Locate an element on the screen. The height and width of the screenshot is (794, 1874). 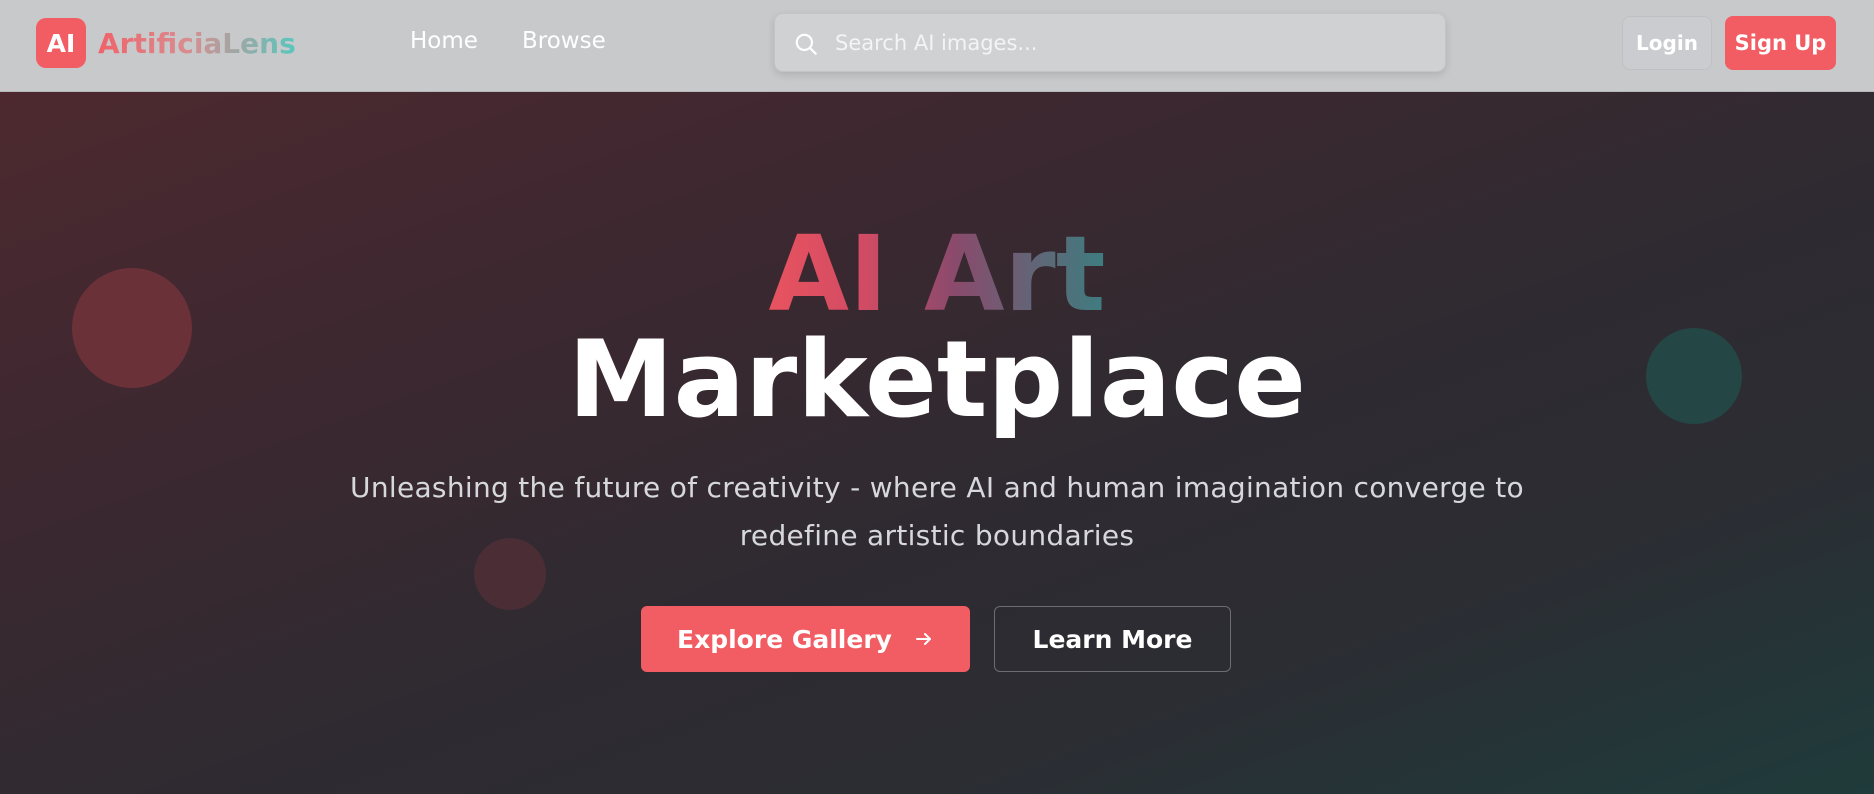
logo-badge: AI is located at coordinates (61, 43).